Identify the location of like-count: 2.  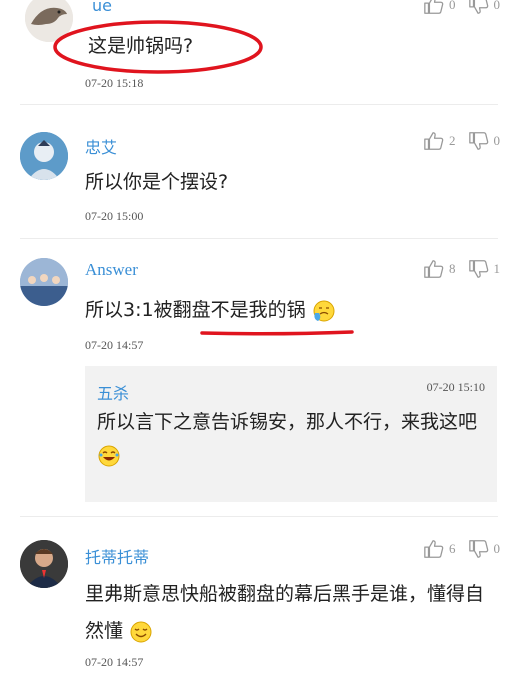
(452, 140).